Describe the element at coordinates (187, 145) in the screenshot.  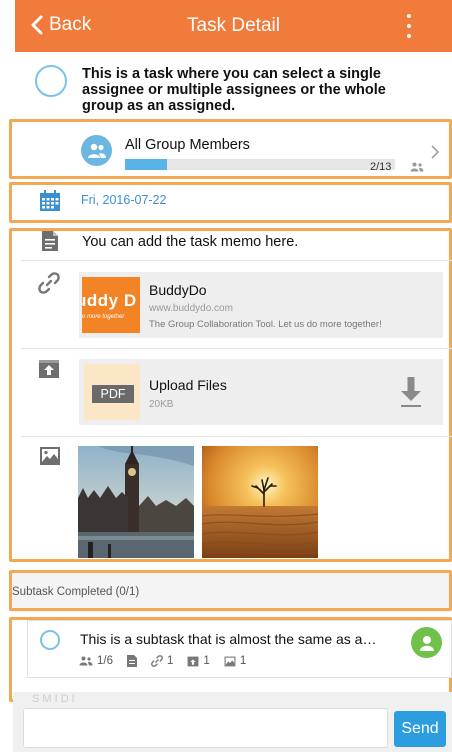
I see `assignee-label: All Group Members` at that location.